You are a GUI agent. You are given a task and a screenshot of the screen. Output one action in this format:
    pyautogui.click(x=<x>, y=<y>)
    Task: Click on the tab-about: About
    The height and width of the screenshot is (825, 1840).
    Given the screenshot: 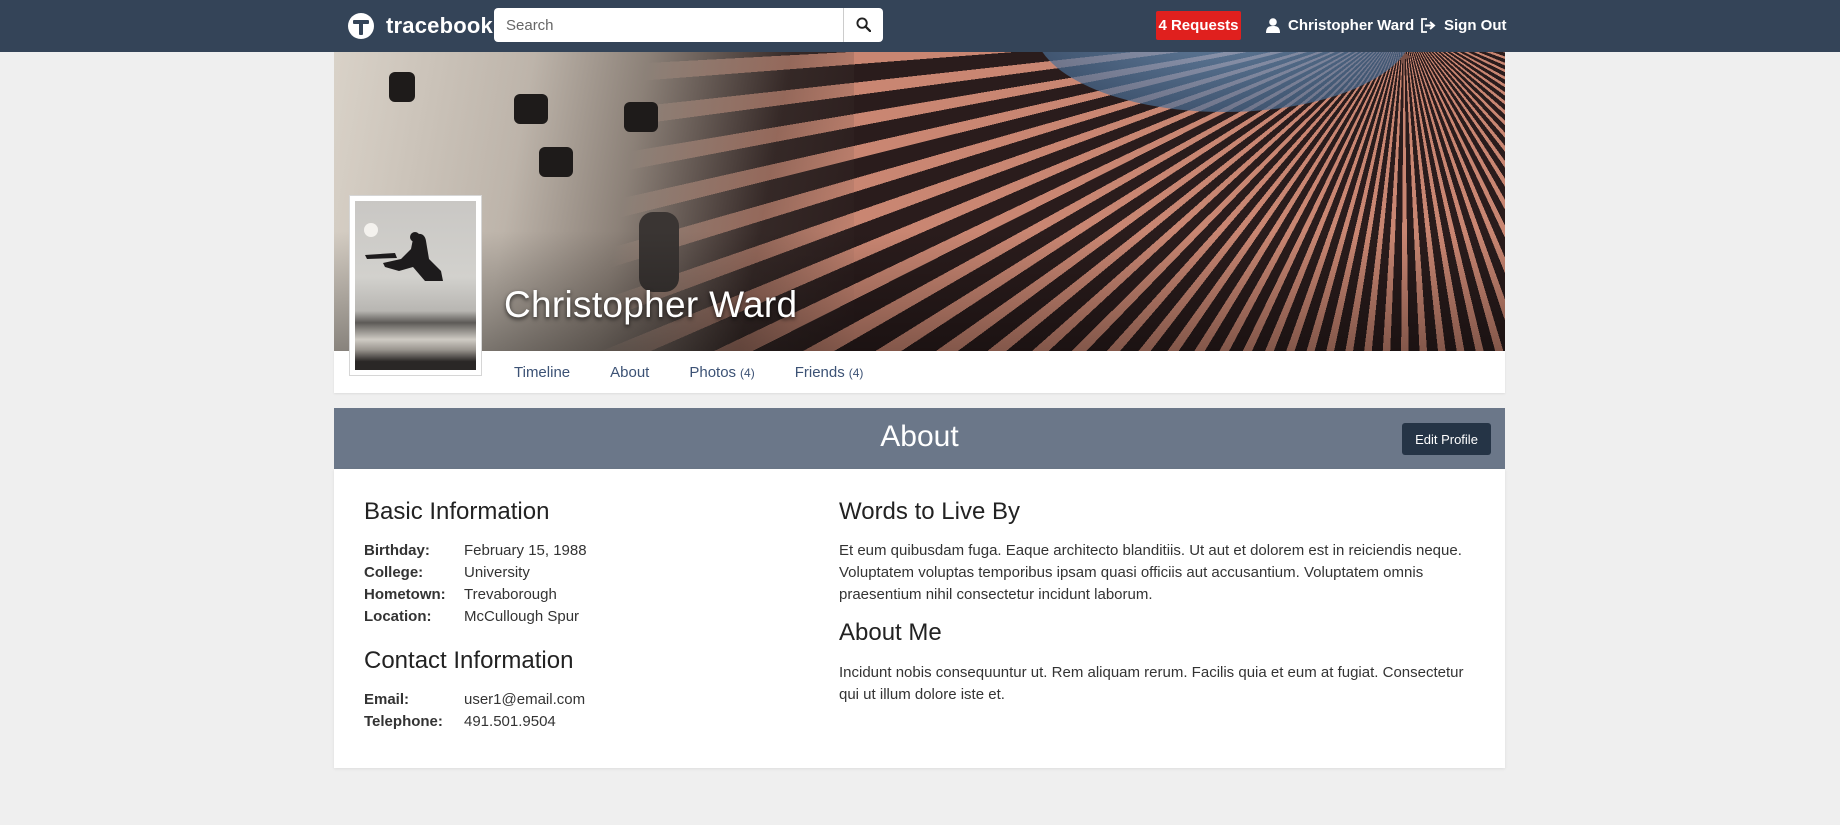 What is the action you would take?
    pyautogui.click(x=629, y=372)
    